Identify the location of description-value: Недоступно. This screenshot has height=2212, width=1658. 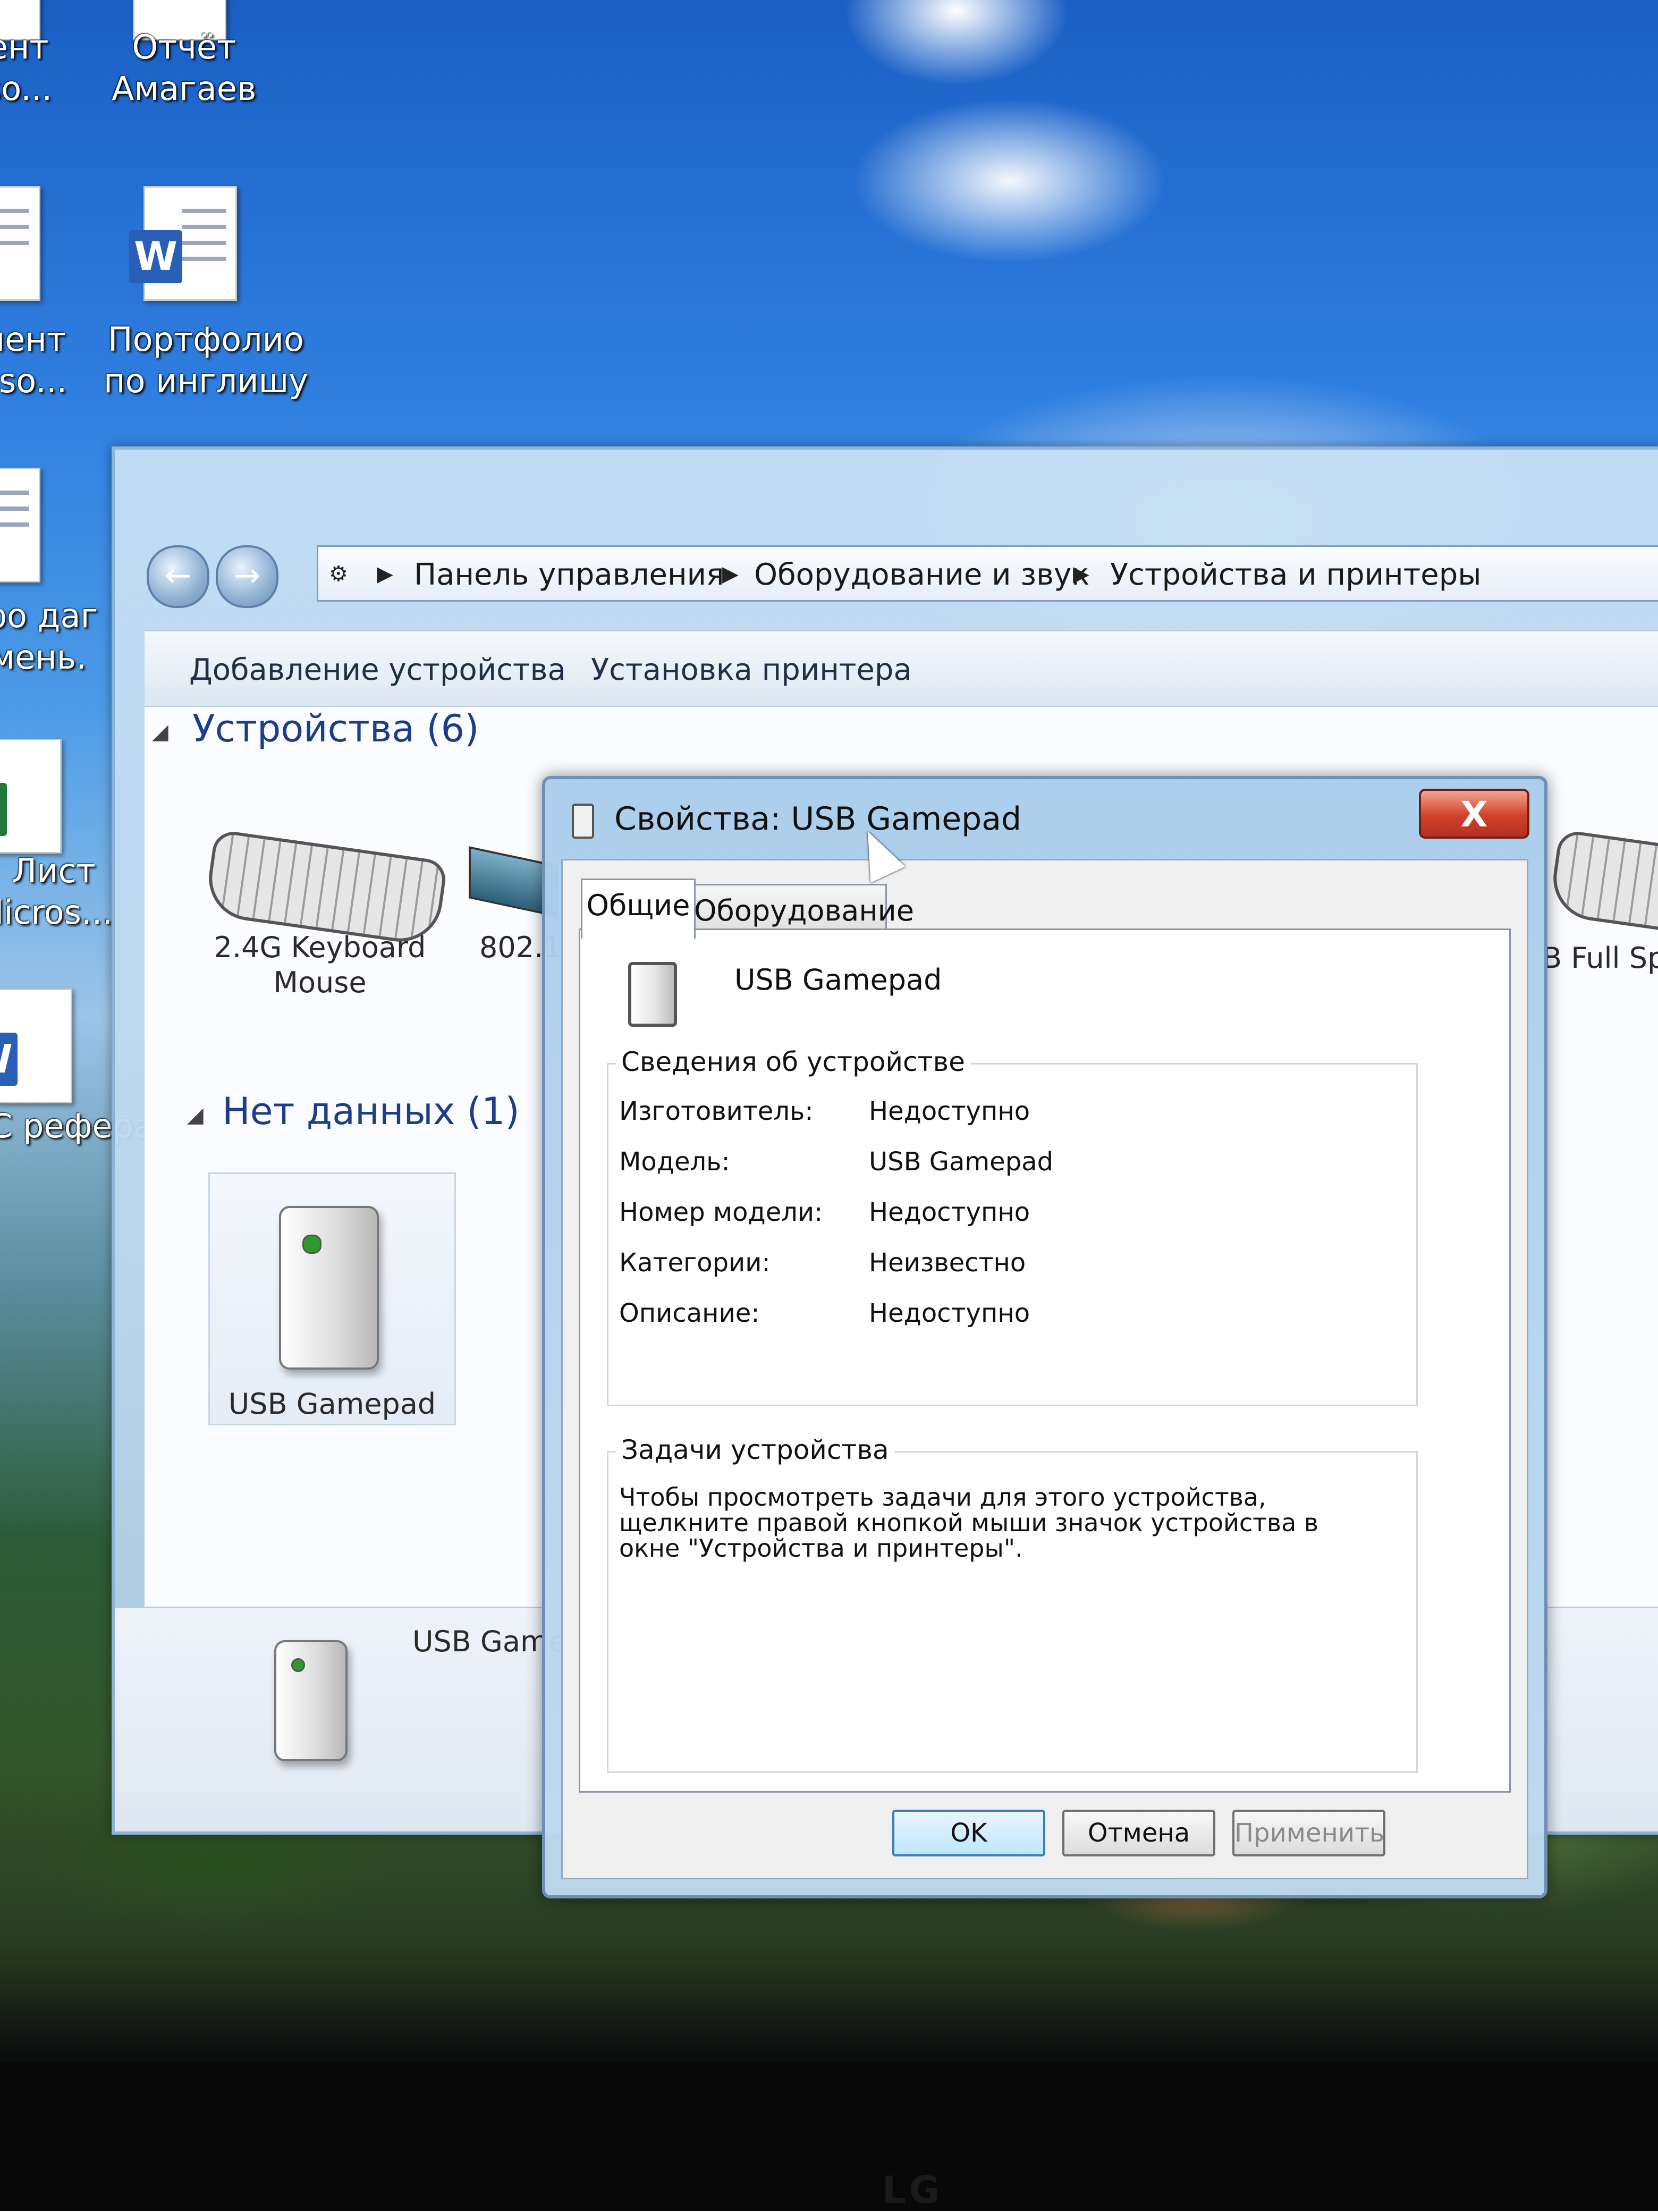
(949, 1313).